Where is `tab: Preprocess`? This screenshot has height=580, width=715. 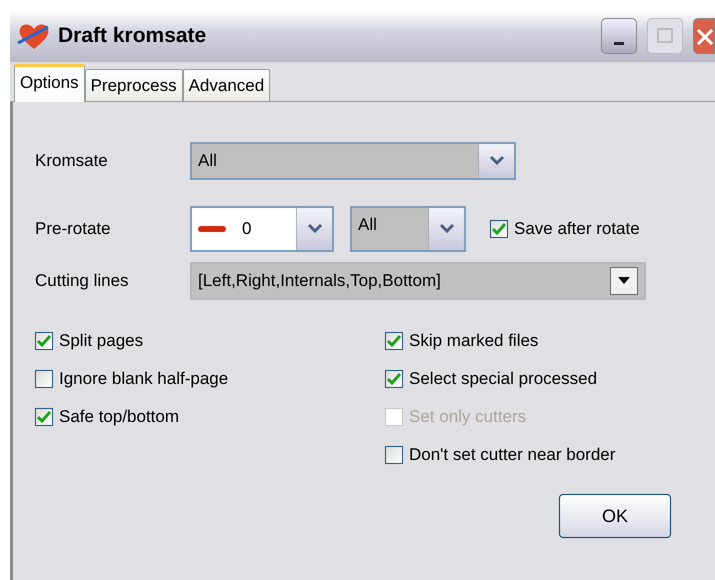
tab: Preprocess is located at coordinates (133, 85).